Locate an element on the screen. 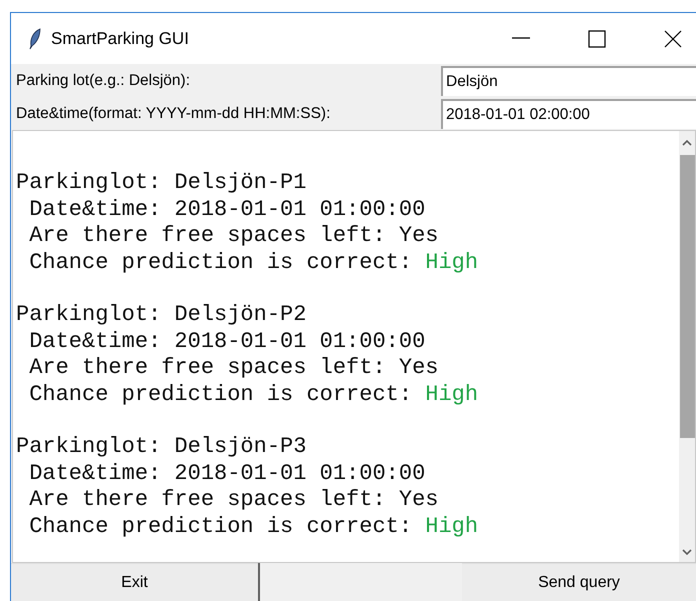  scroll-up-icon is located at coordinates (687, 143).